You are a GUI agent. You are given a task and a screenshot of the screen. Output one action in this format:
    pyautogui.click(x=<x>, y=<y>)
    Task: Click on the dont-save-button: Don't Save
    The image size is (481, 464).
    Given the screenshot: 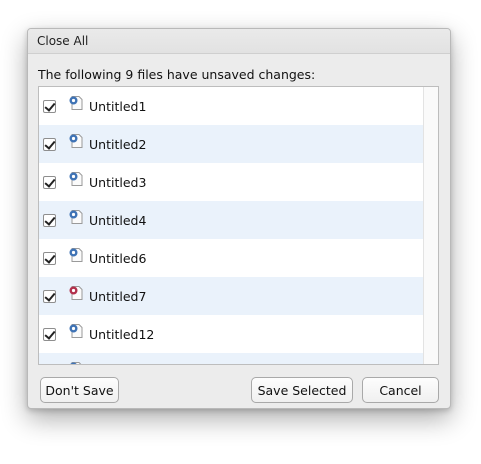 What is the action you would take?
    pyautogui.click(x=79, y=390)
    